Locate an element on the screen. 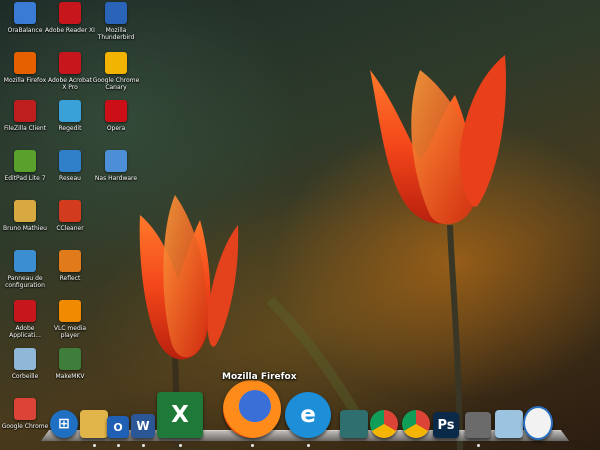 Image resolution: width=600 pixels, height=450 pixels. user-folder-icon is located at coordinates (25, 211).